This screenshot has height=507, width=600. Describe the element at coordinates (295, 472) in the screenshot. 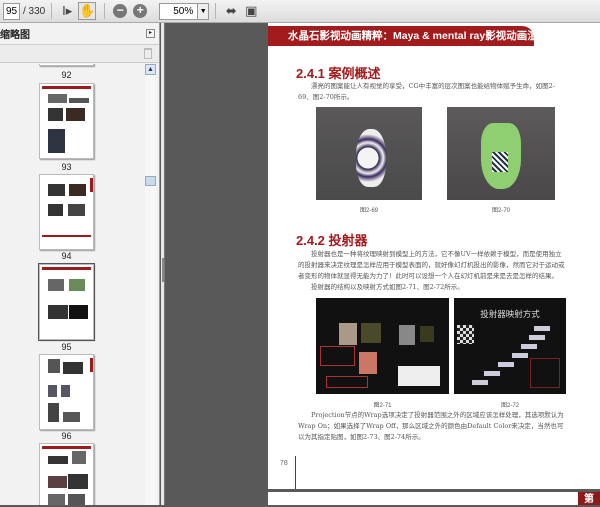

I see `page-number-rule` at that location.